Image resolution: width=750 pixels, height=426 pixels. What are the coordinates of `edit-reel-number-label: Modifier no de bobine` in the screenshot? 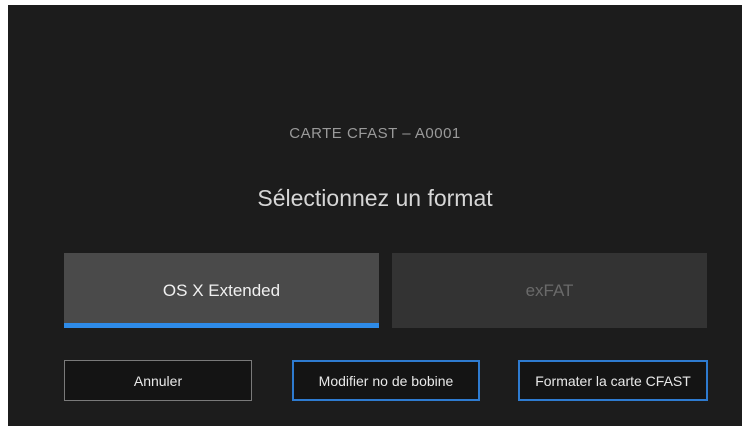 It's located at (386, 380).